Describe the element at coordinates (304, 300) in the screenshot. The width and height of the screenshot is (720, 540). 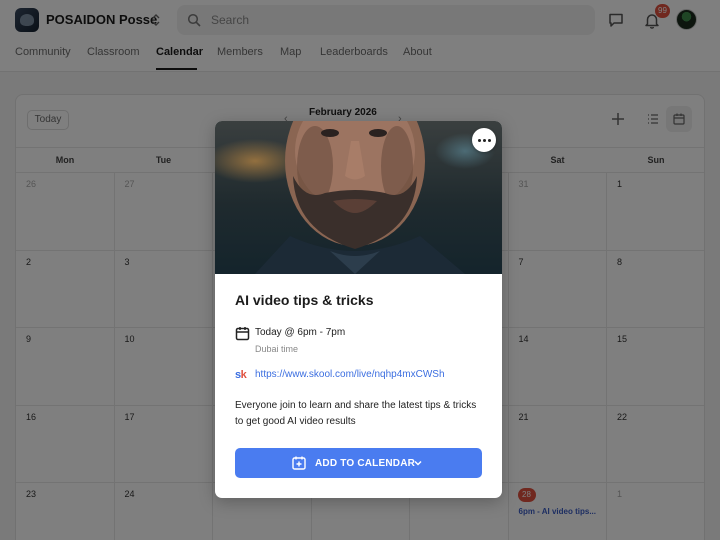
I see `event-title: AI video tips & tricks` at that location.